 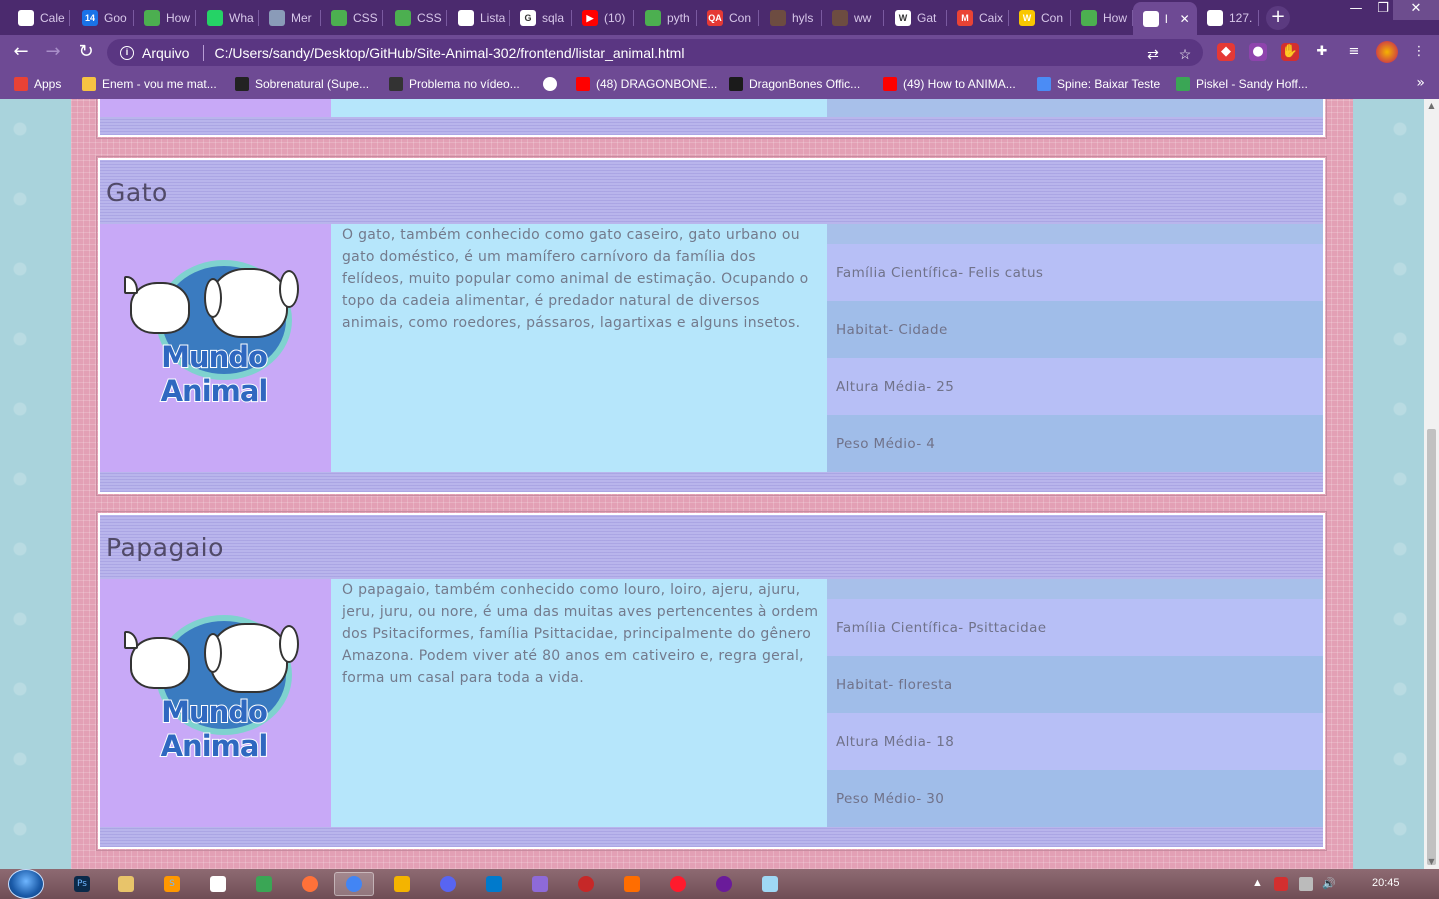 I want to click on browser-tab: 14 Goo, so click(x=103, y=18).